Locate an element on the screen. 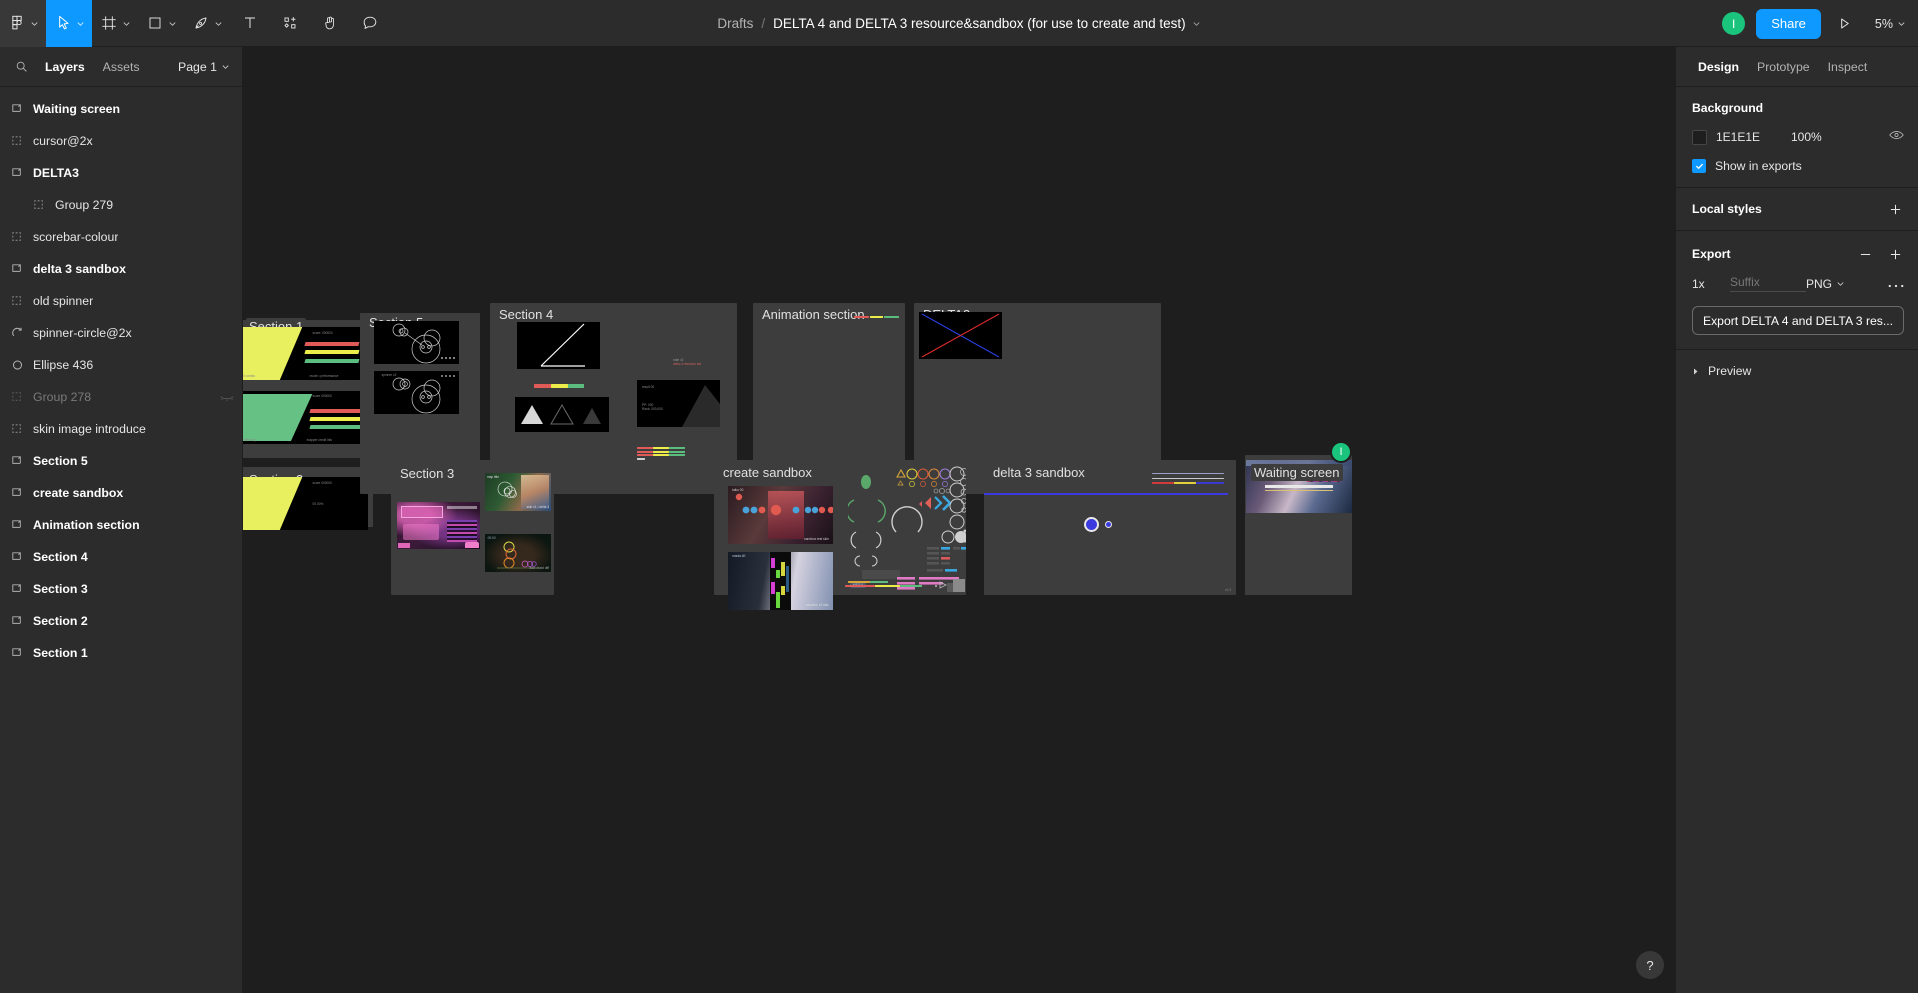 Image resolution: width=1918 pixels, height=993 pixels. hand-tool-button is located at coordinates (330, 23).